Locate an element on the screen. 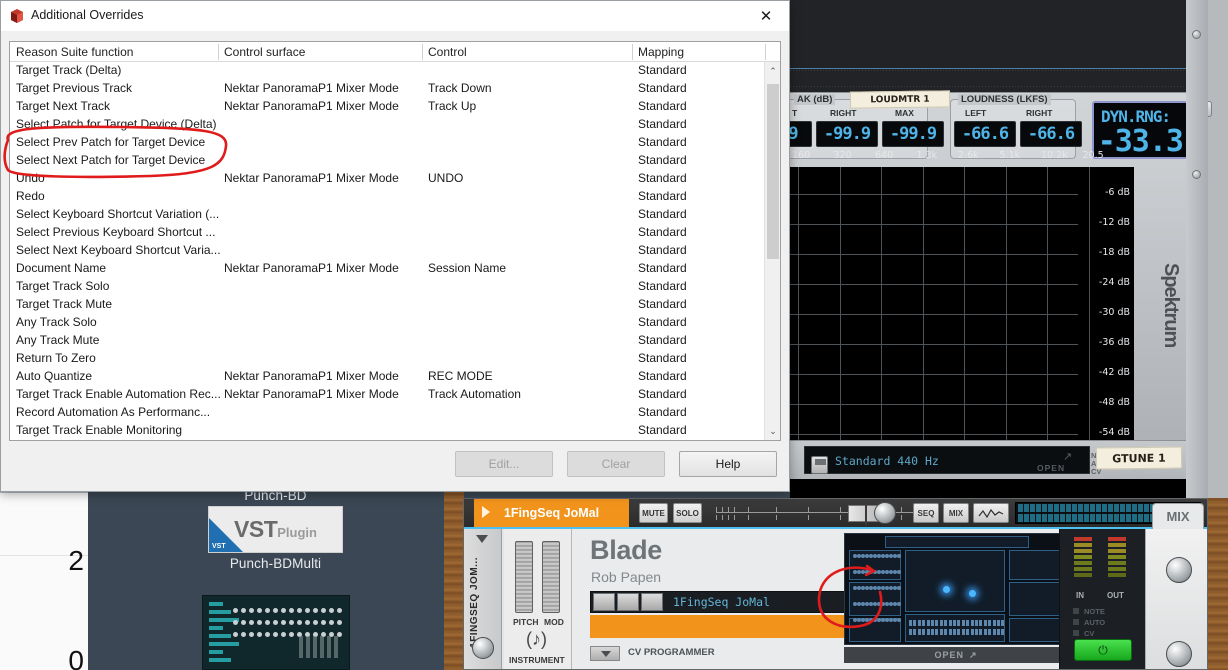  table-row: Target Track (Delta) Standard is located at coordinates (387, 71).